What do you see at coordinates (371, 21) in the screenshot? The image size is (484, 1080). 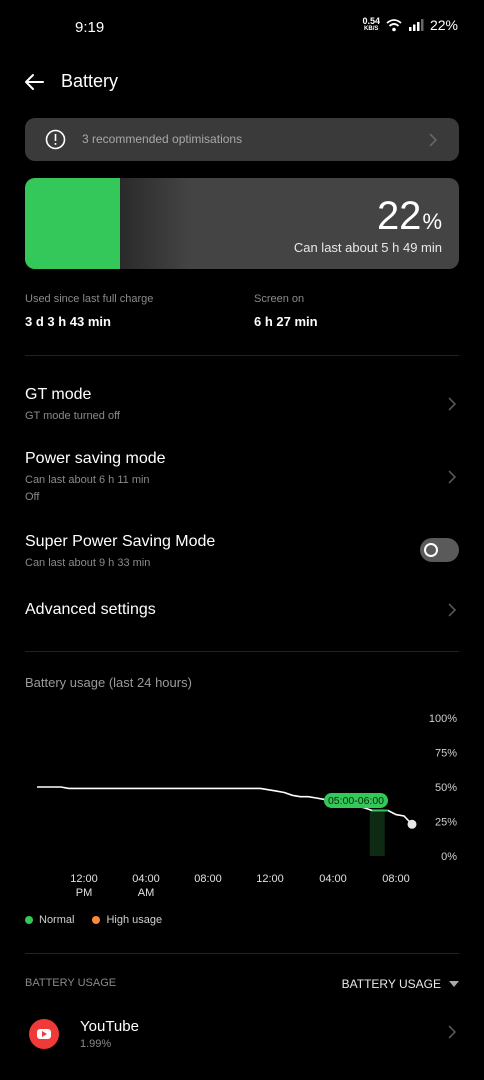 I see `network-speed-value: 0.54` at bounding box center [371, 21].